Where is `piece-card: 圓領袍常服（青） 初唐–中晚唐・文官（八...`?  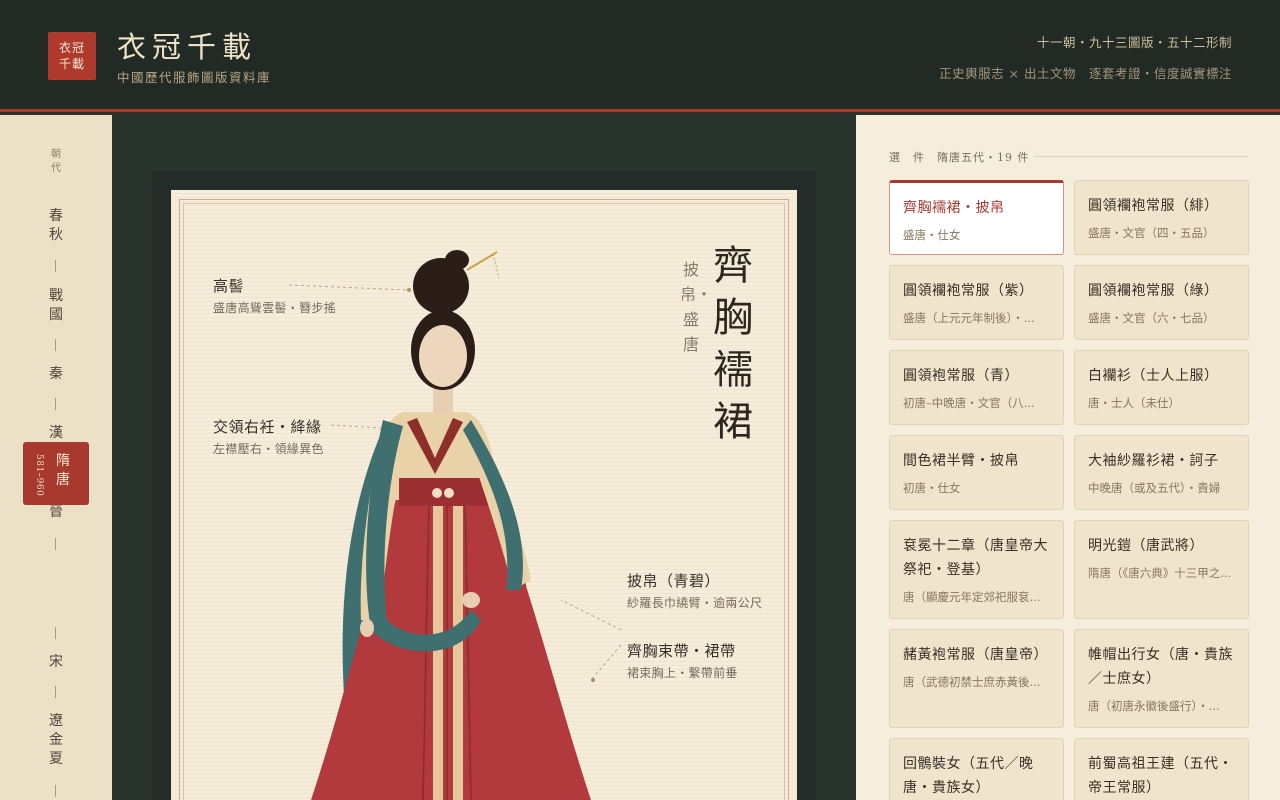
piece-card: 圓領袍常服（青） 初唐–中晚唐・文官（八... is located at coordinates (976, 387).